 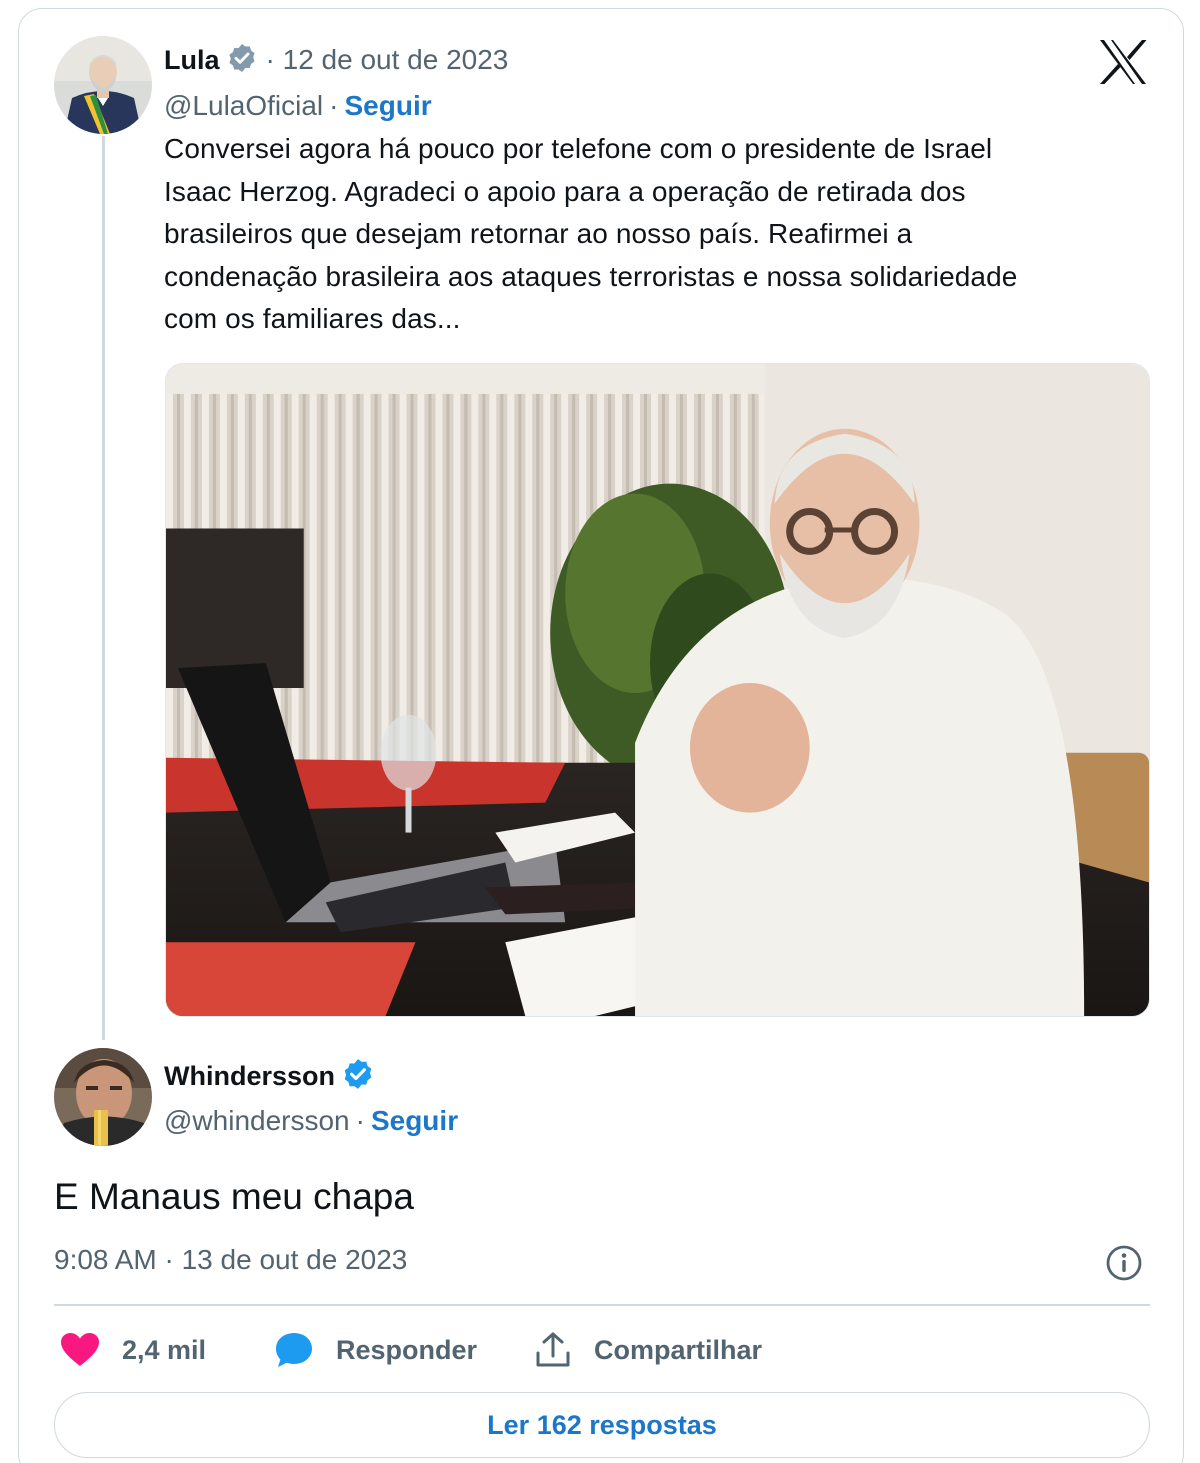 I want to click on author-name: Whindersson, so click(x=249, y=1076).